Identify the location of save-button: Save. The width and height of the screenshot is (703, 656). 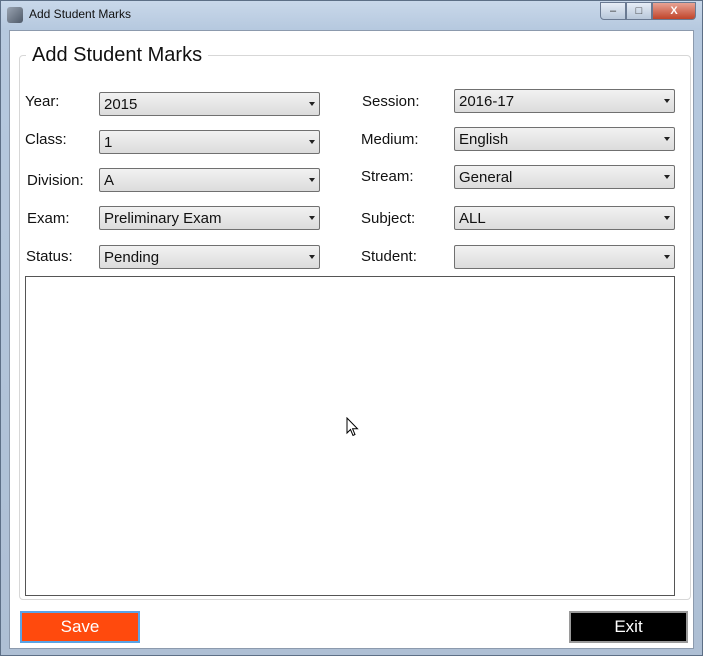
(80, 627).